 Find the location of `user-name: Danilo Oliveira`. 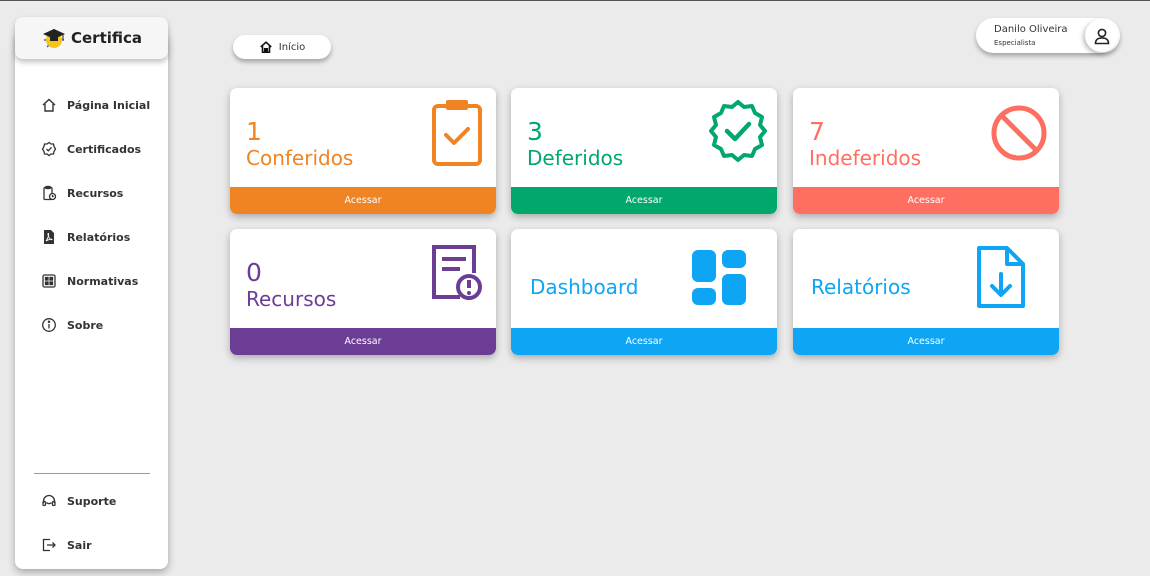

user-name: Danilo Oliveira is located at coordinates (1031, 29).